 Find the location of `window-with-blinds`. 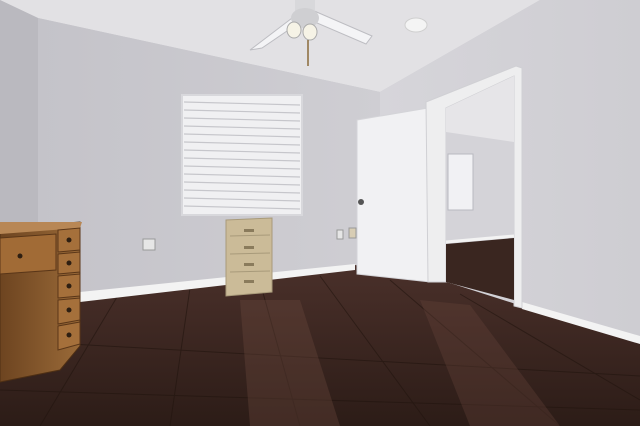

window-with-blinds is located at coordinates (242, 155).